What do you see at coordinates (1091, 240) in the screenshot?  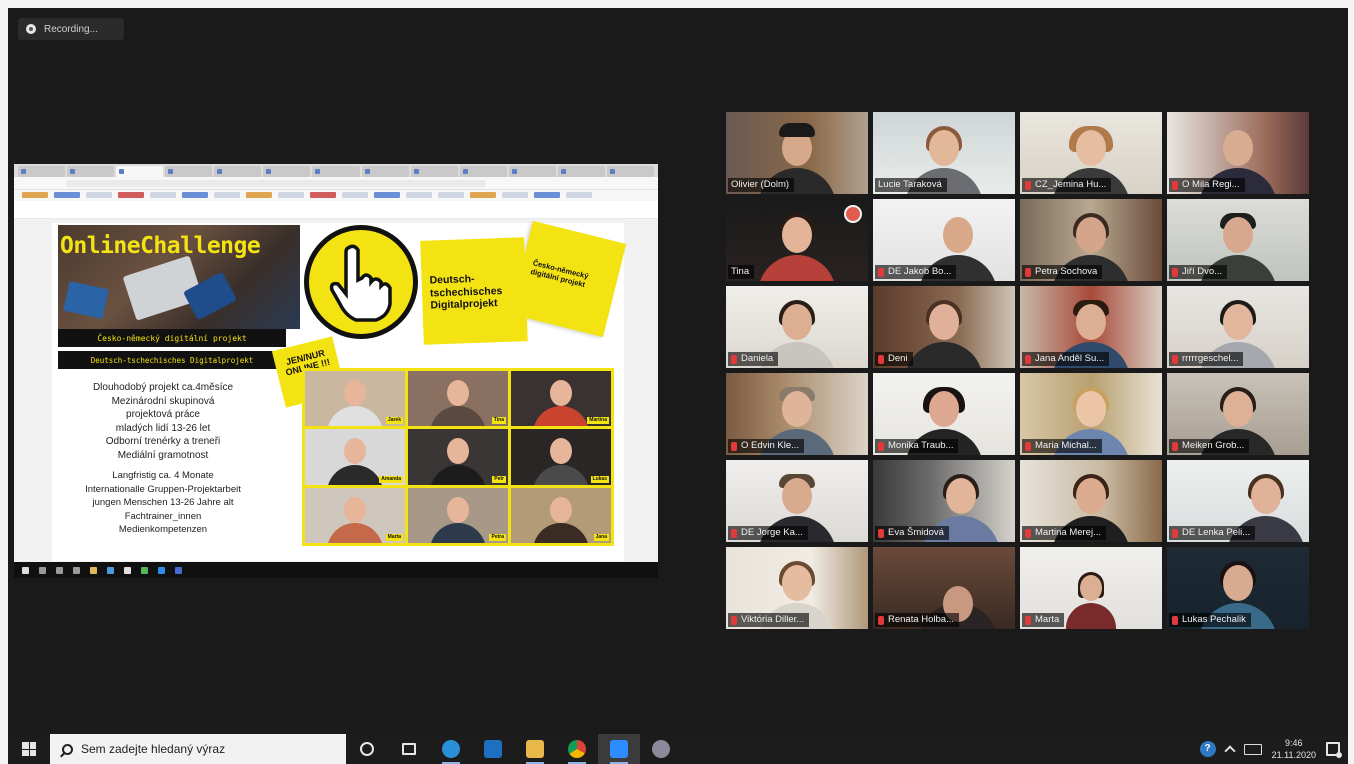 I see `participant-tile: Petra Sochova` at bounding box center [1091, 240].